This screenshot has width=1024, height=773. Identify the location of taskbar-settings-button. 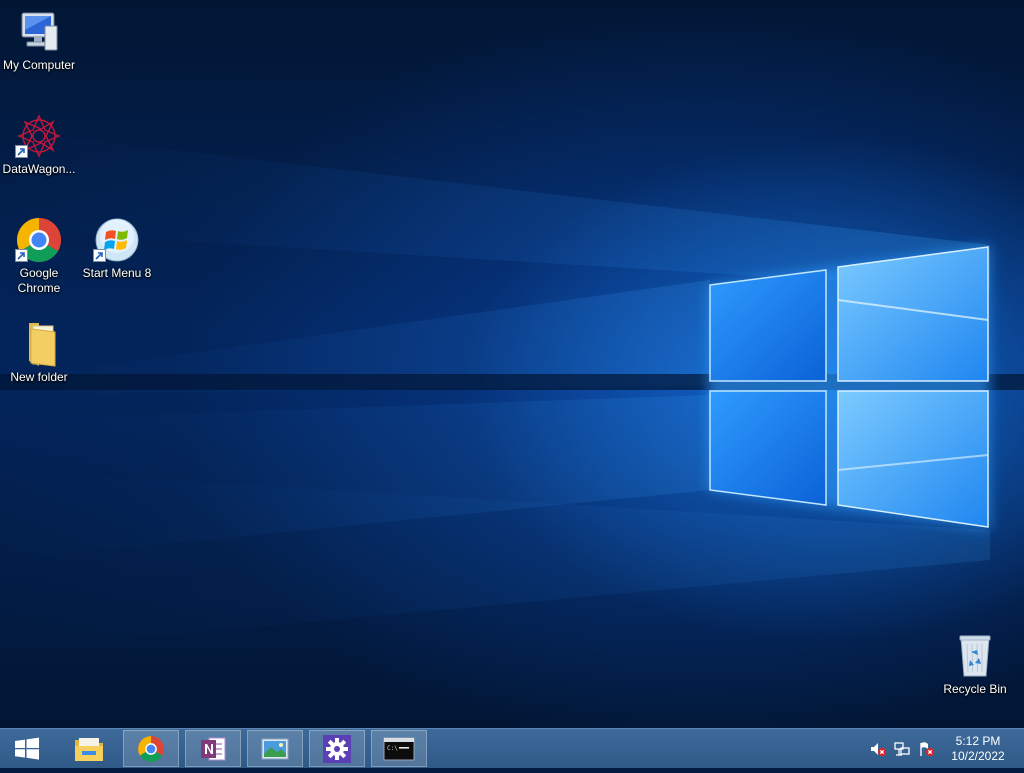
(337, 748).